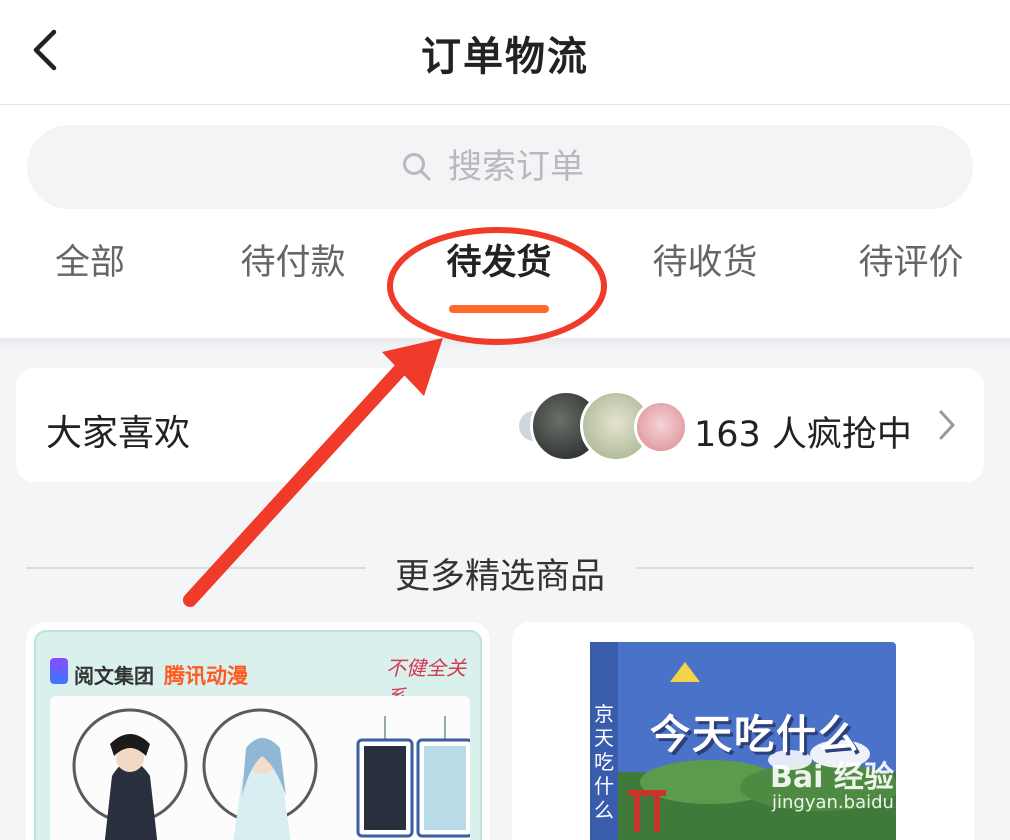  Describe the element at coordinates (293, 263) in the screenshot. I see `tab-label: 待付款` at that location.